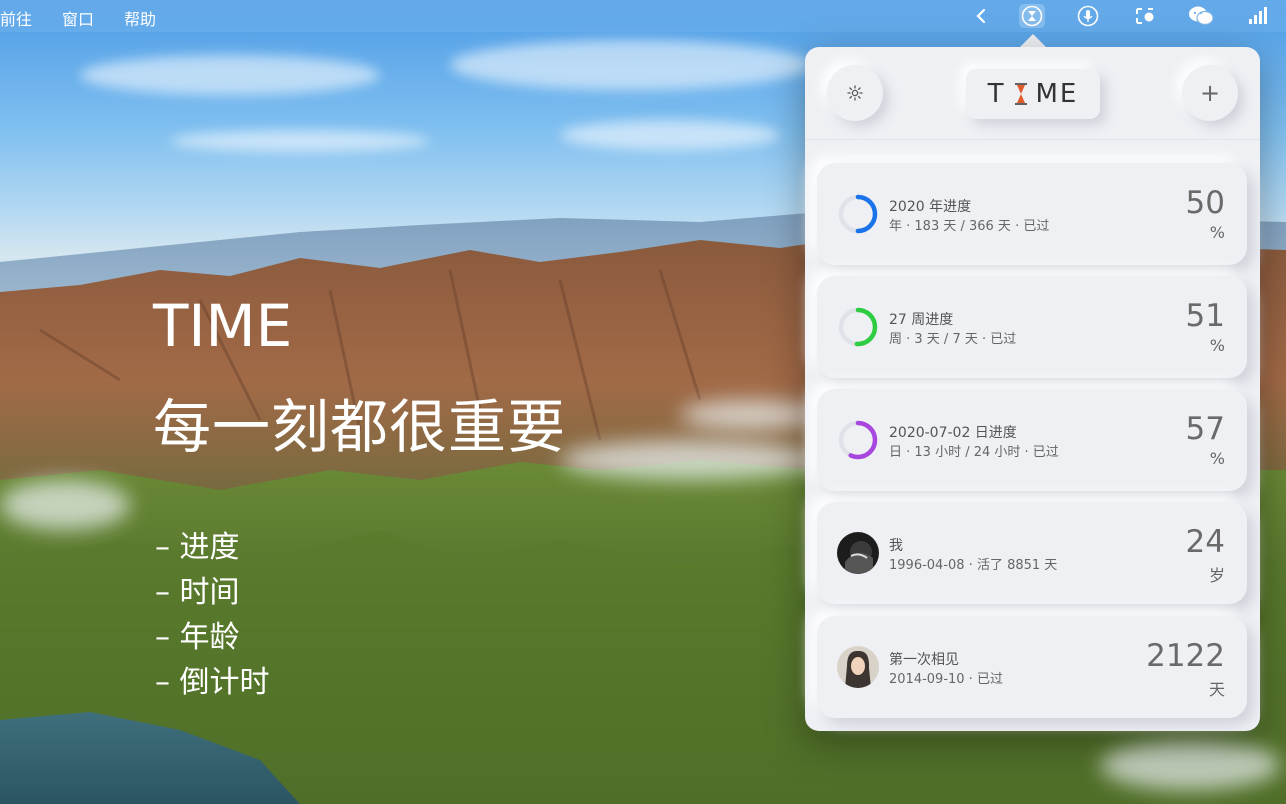  I want to click on card-subtitle: 2014-09-10 · 已过, so click(946, 679).